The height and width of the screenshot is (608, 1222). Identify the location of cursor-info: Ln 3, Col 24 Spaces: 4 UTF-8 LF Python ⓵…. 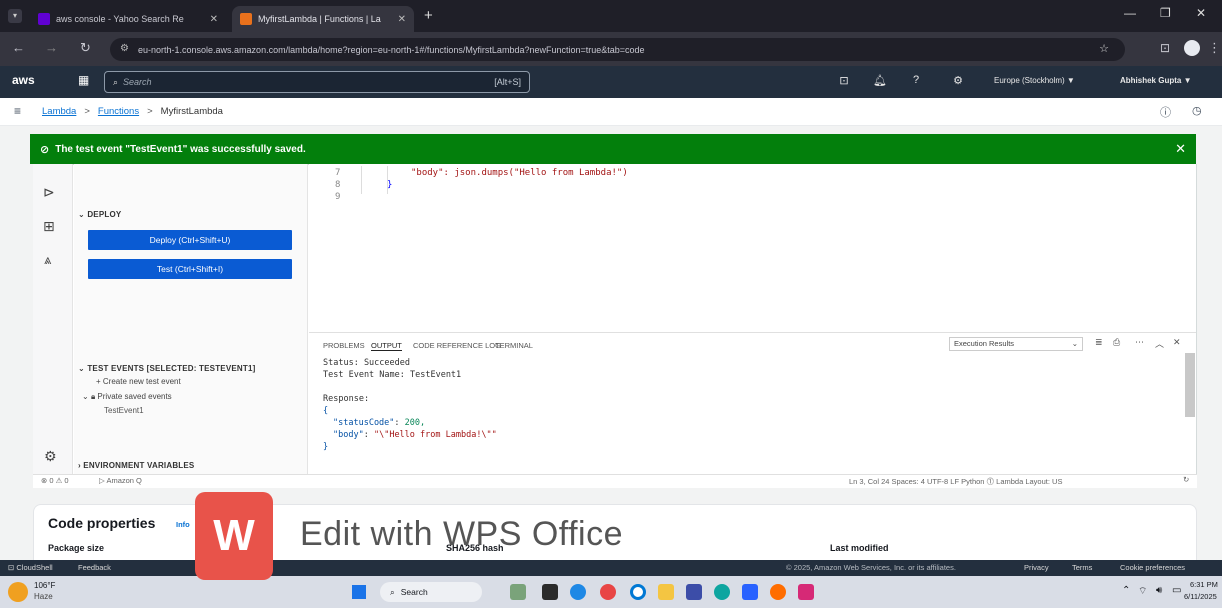
(955, 481).